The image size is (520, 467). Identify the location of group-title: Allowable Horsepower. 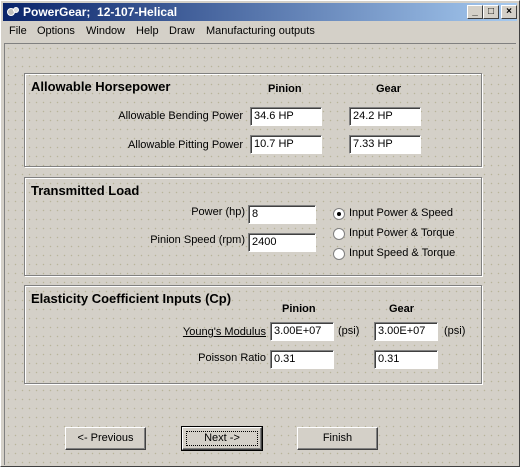
(101, 86).